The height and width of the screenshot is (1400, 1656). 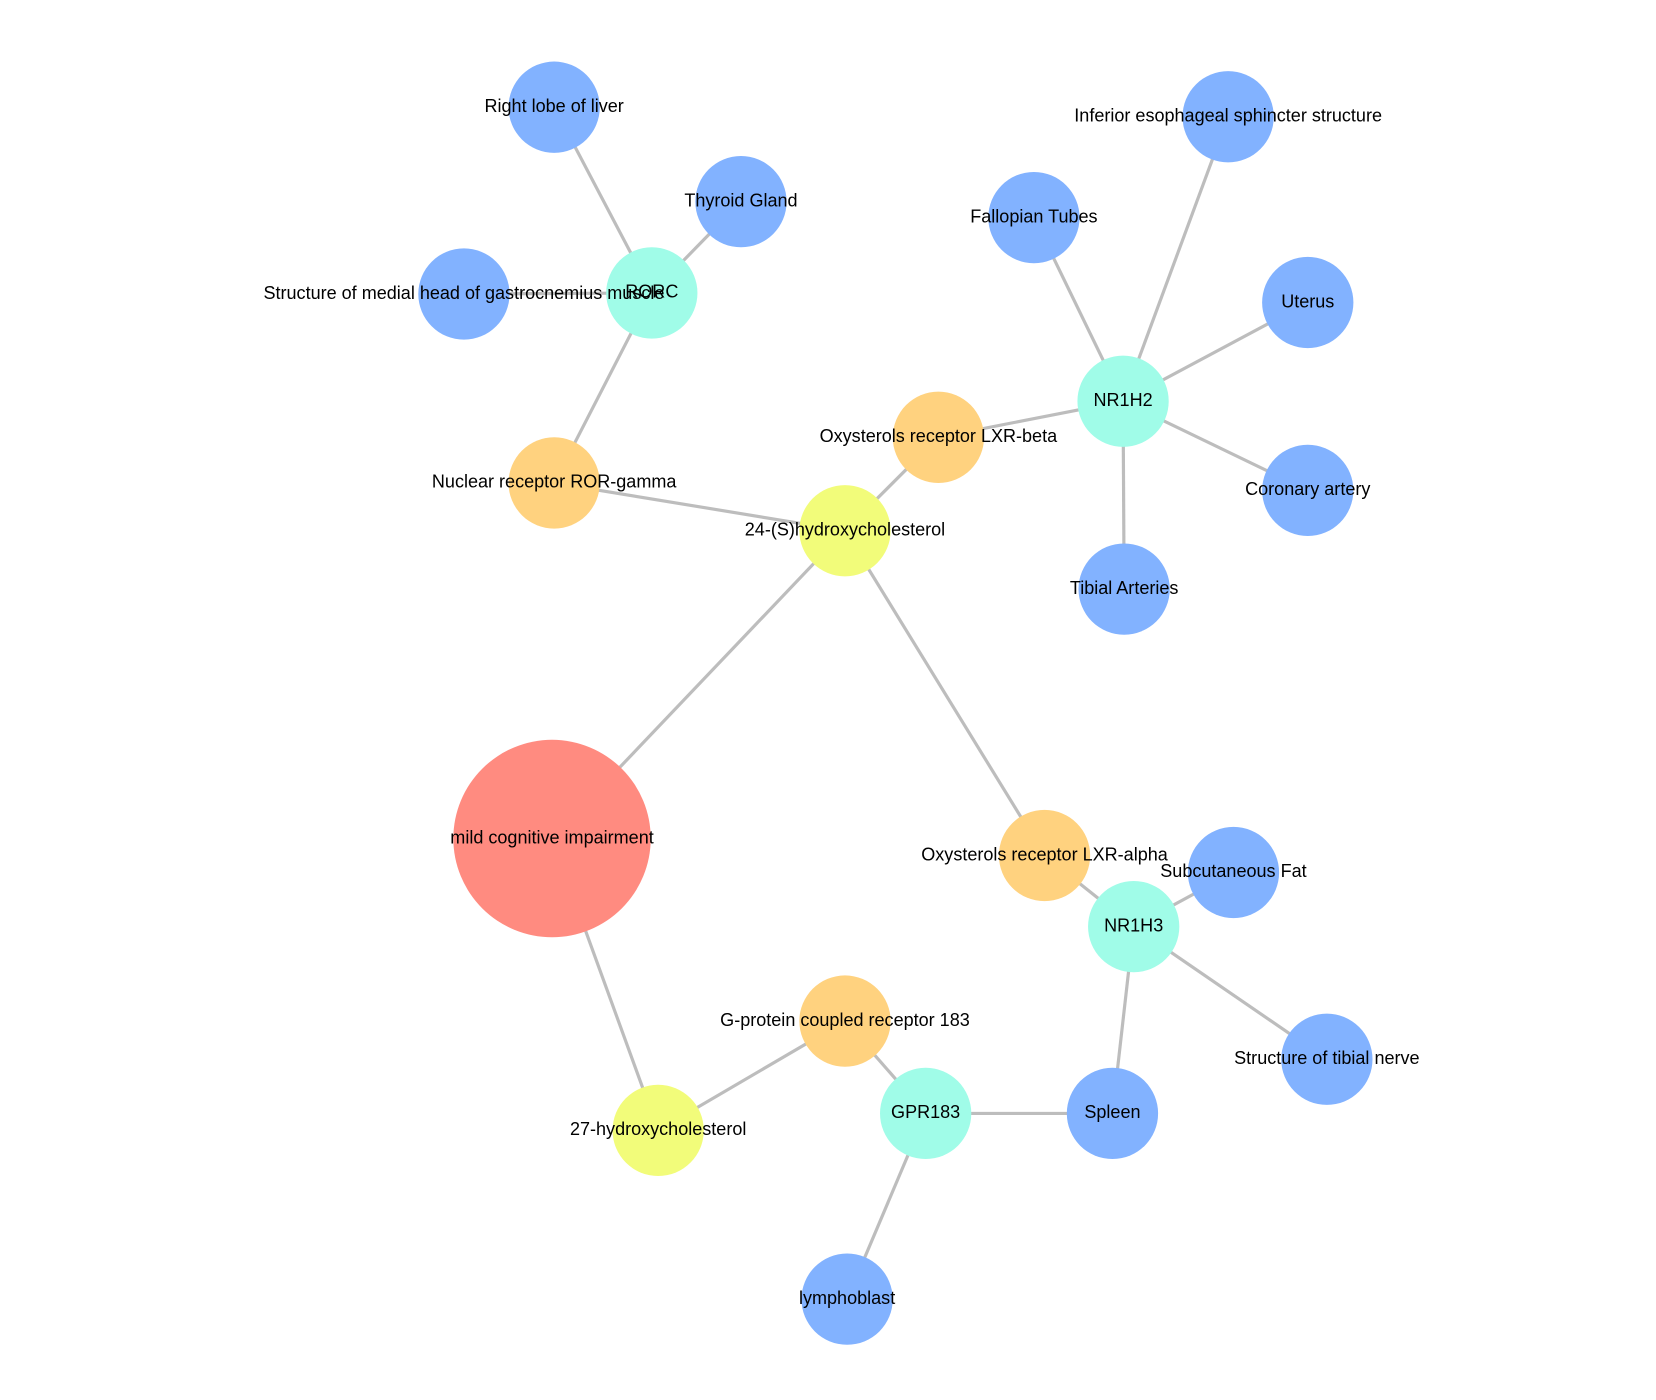 What do you see at coordinates (1228, 116) in the screenshot?
I see `node-label-esoph: Inferior esophageal sphincter structure` at bounding box center [1228, 116].